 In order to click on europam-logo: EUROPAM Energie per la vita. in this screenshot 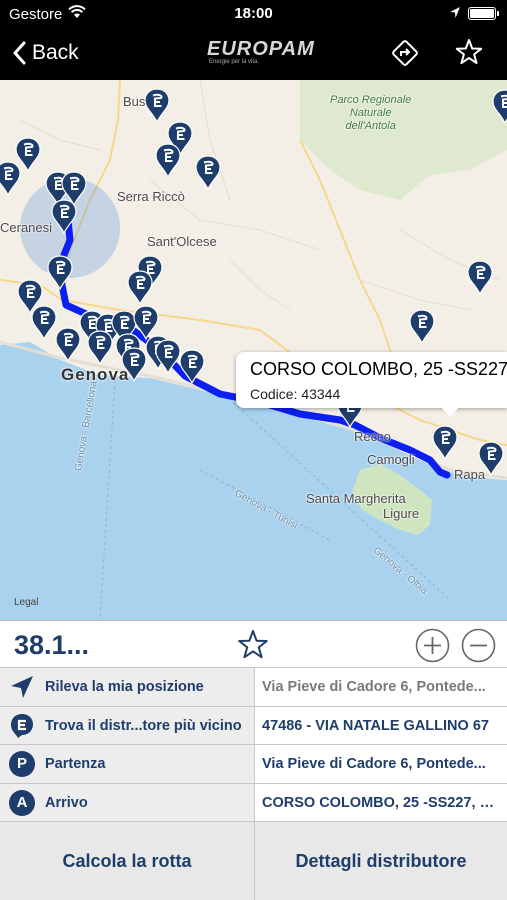, I will do `click(259, 54)`.